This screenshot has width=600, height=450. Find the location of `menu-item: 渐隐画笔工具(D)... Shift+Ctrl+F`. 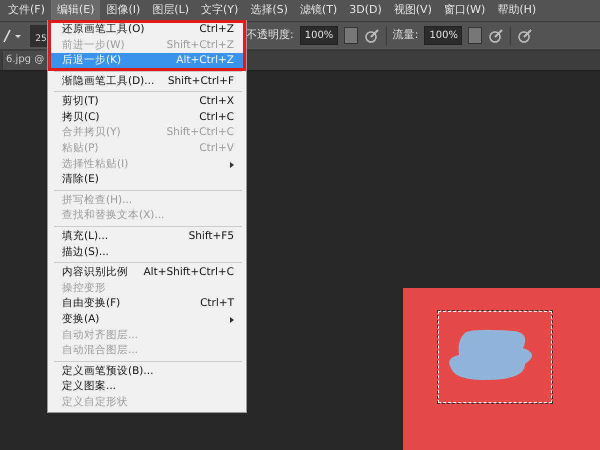

menu-item: 渐隐画笔工具(D)... Shift+Ctrl+F is located at coordinates (147, 82).